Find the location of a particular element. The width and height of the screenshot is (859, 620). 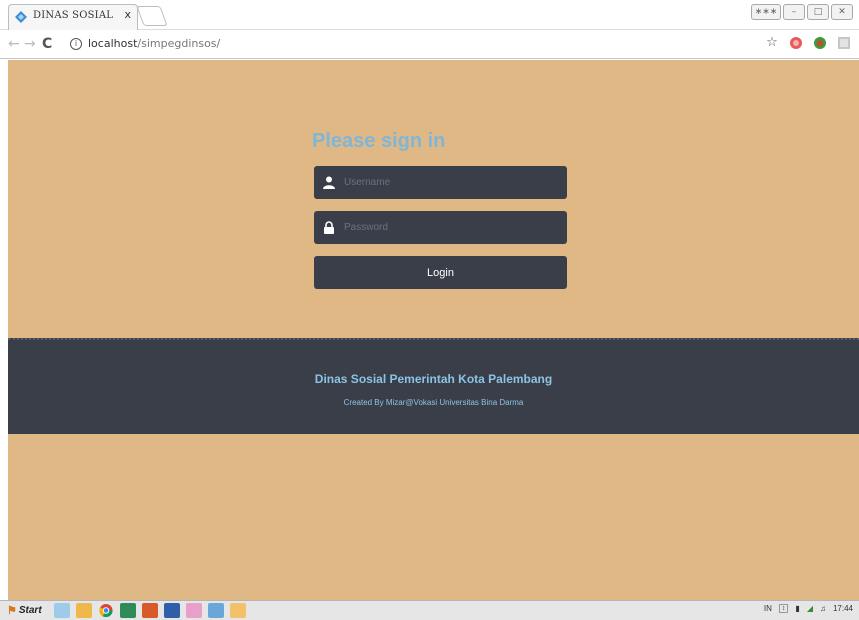

lock-icon is located at coordinates (329, 227).